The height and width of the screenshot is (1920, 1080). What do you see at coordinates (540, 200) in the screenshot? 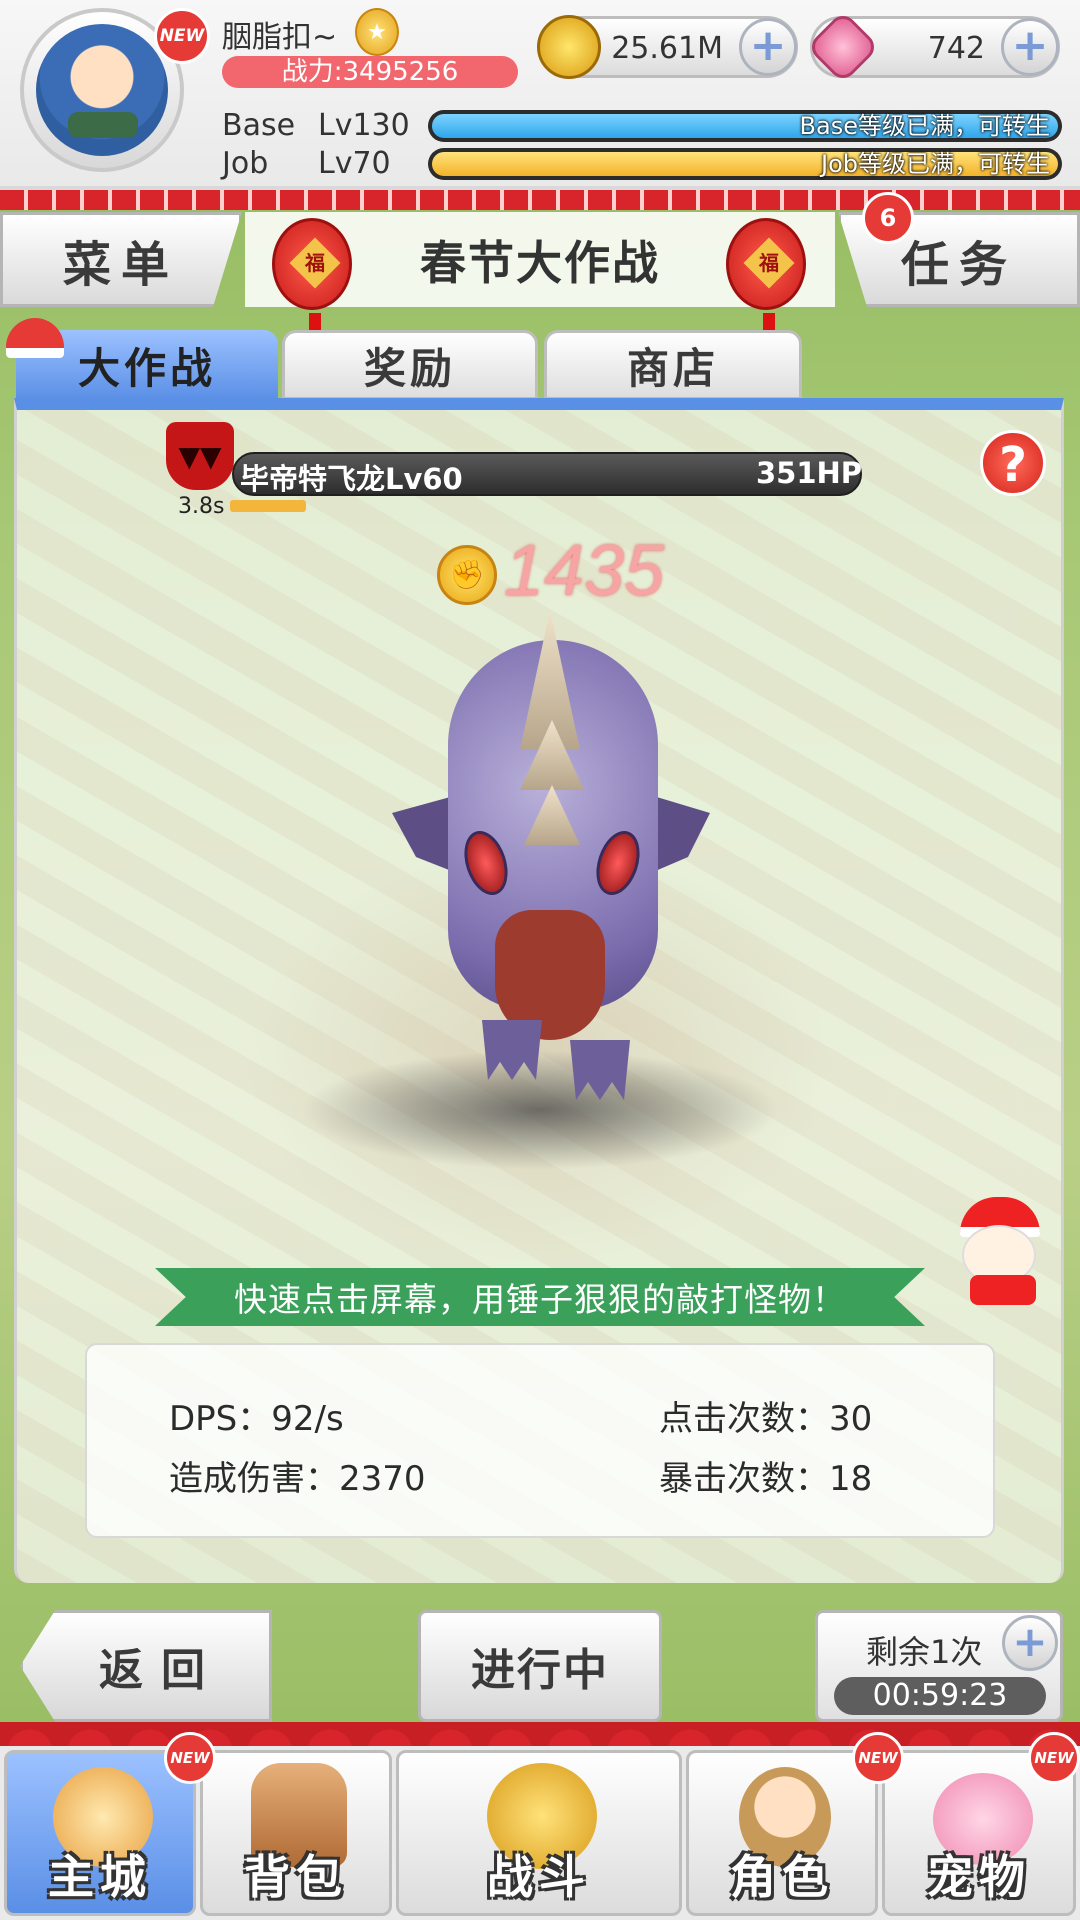
I see `festive-strip` at bounding box center [540, 200].